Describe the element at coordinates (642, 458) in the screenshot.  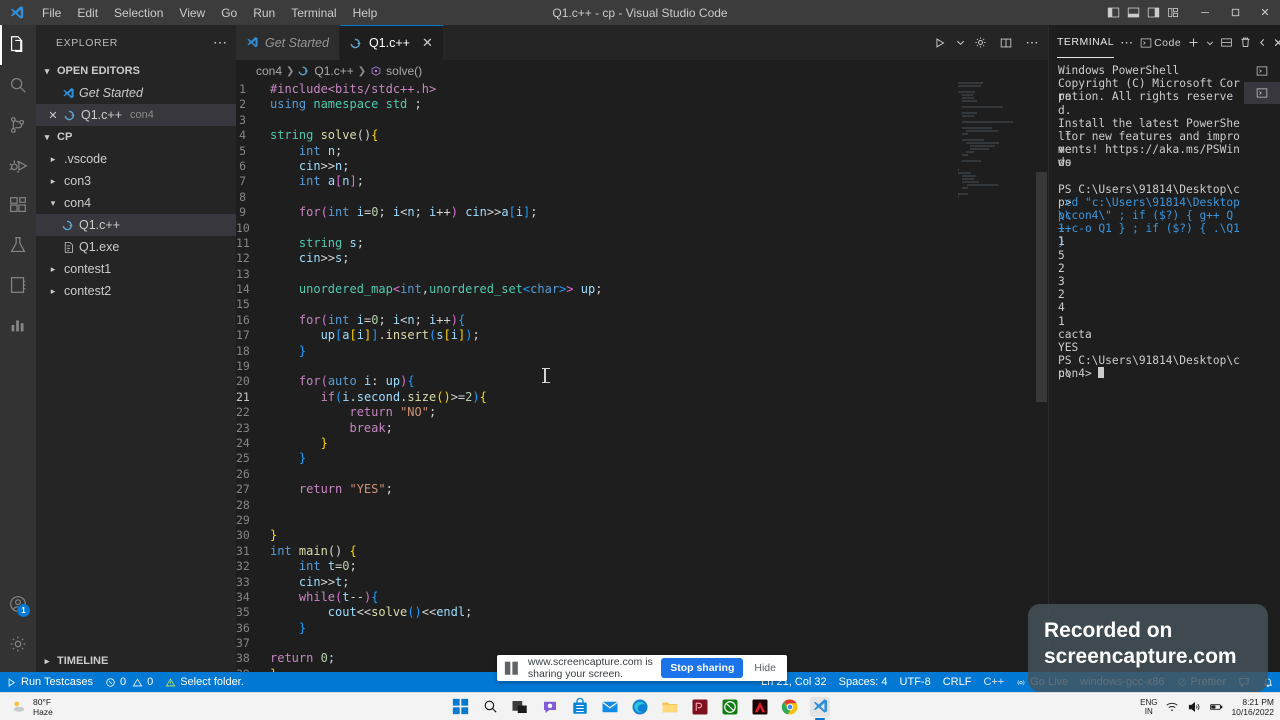
I see `code-line: 25 }` at that location.